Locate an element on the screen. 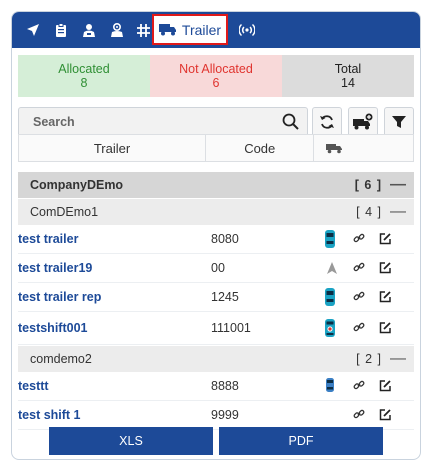 This screenshot has height=471, width=431. table-header: Trailer Code is located at coordinates (216, 148).